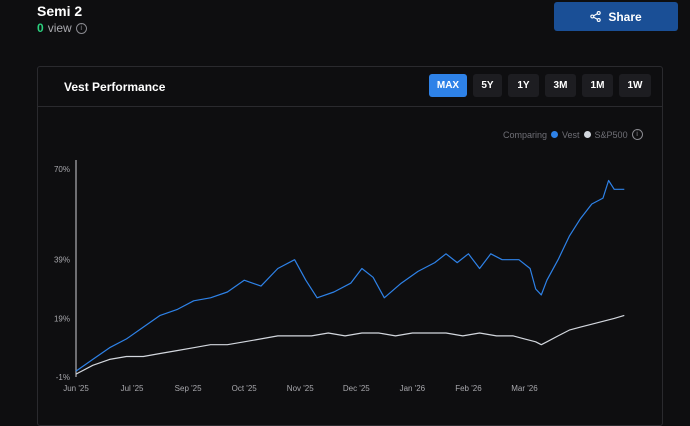 This screenshot has width=690, height=426. Describe the element at coordinates (62, 260) in the screenshot. I see `y-tick-label: 39%` at that location.